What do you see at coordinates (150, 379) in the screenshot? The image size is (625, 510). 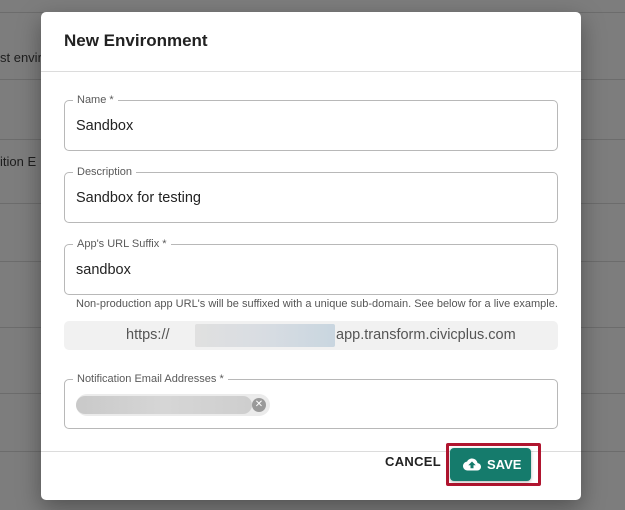 I see `notification-emails-field-label: Notification Email Addresses *` at bounding box center [150, 379].